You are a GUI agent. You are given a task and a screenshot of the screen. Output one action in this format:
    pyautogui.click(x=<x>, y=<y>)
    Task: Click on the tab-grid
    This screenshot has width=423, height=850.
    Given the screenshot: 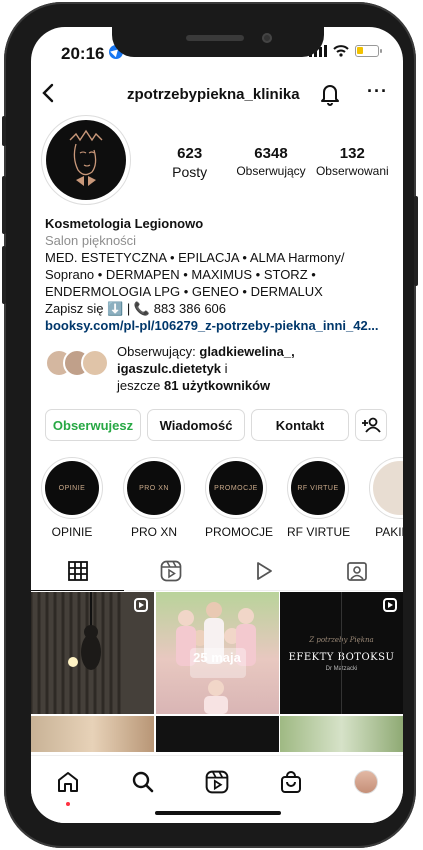 What is the action you would take?
    pyautogui.click(x=77, y=571)
    